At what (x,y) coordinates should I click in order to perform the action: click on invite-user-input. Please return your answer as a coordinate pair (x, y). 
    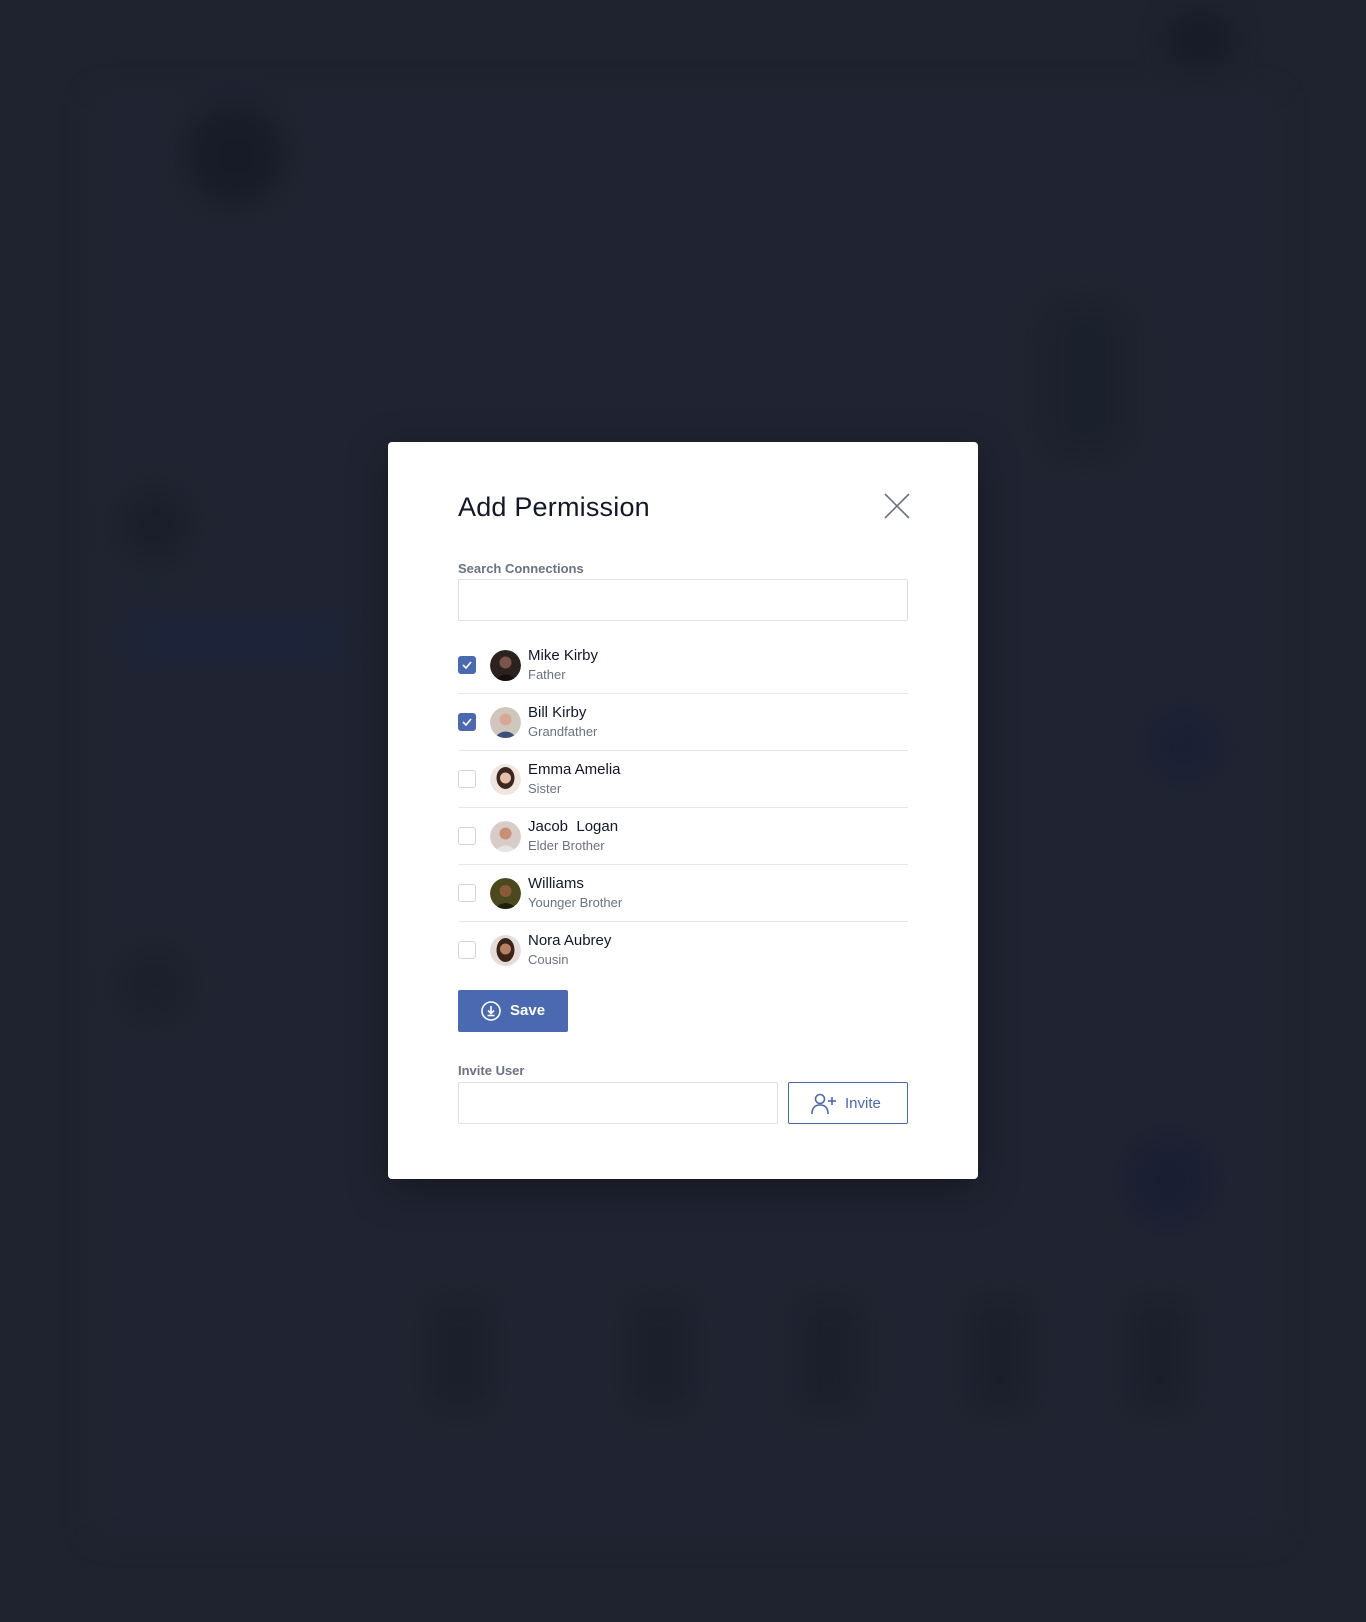
    Looking at the image, I should click on (618, 1103).